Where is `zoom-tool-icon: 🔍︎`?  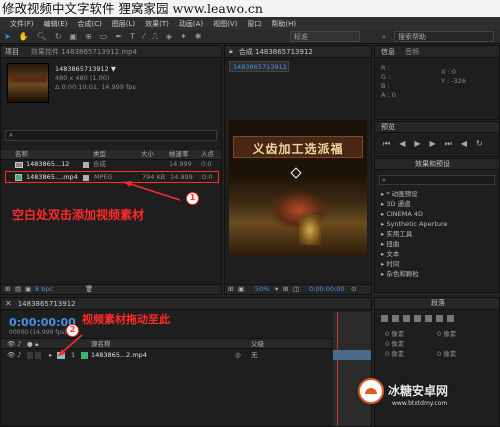 zoom-tool-icon: 🔍︎ is located at coordinates (42, 36).